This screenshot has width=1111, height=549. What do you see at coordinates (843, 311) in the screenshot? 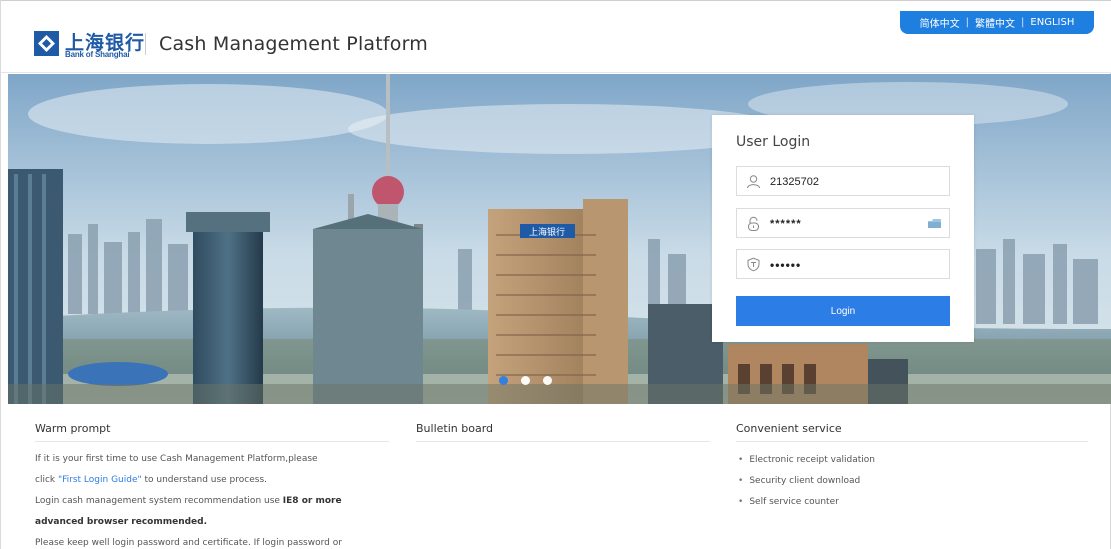
I see `login-button: Login` at bounding box center [843, 311].